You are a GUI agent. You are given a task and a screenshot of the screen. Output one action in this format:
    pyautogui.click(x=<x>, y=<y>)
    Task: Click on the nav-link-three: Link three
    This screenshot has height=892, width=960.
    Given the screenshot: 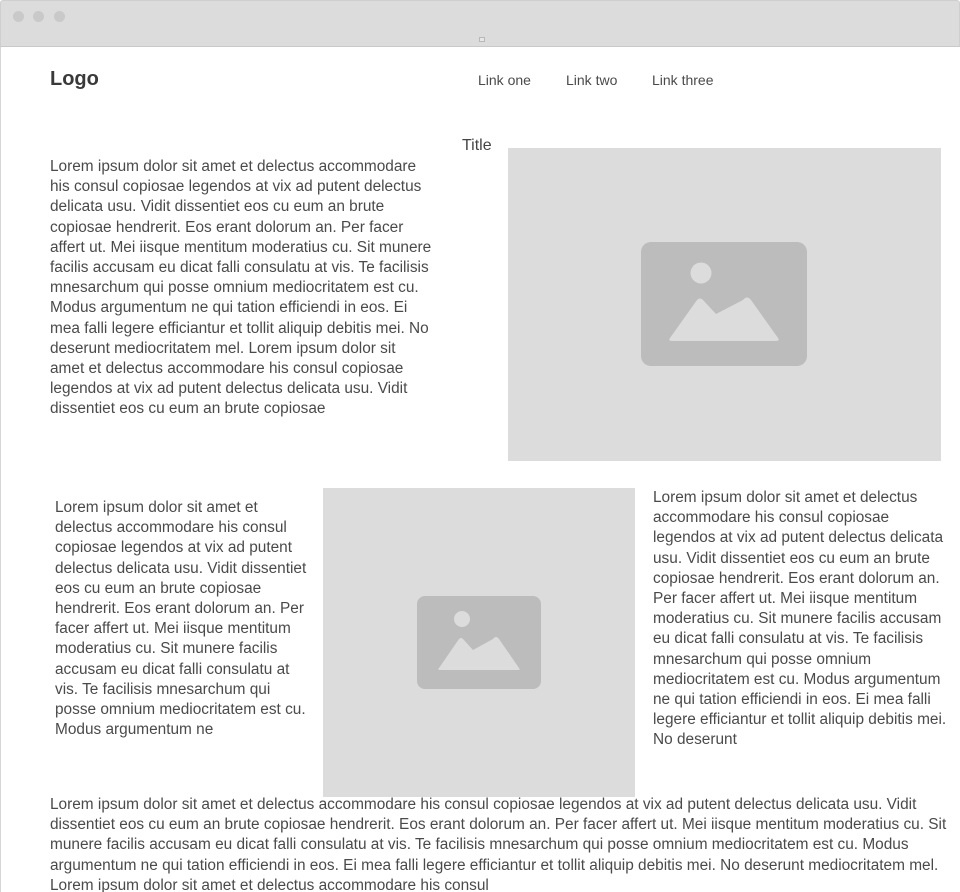 What is the action you would take?
    pyautogui.click(x=682, y=80)
    